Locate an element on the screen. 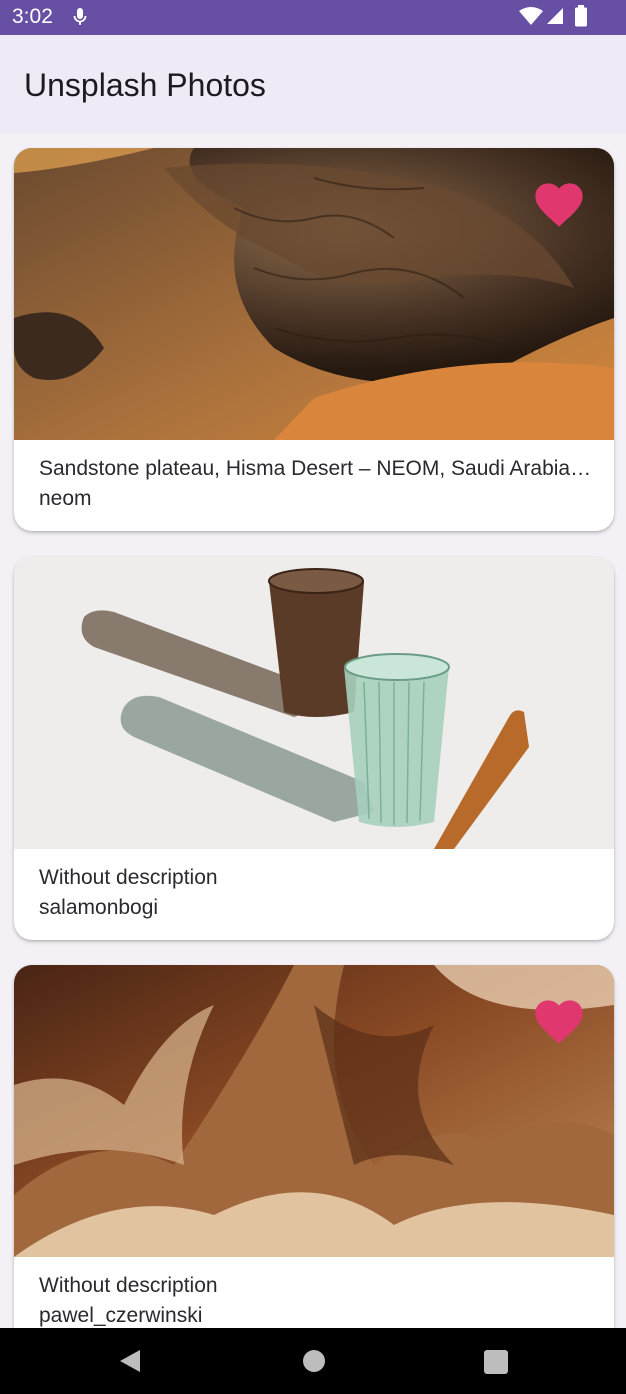 The width and height of the screenshot is (626, 1394). app-bar: Unsplash Photos is located at coordinates (313, 84).